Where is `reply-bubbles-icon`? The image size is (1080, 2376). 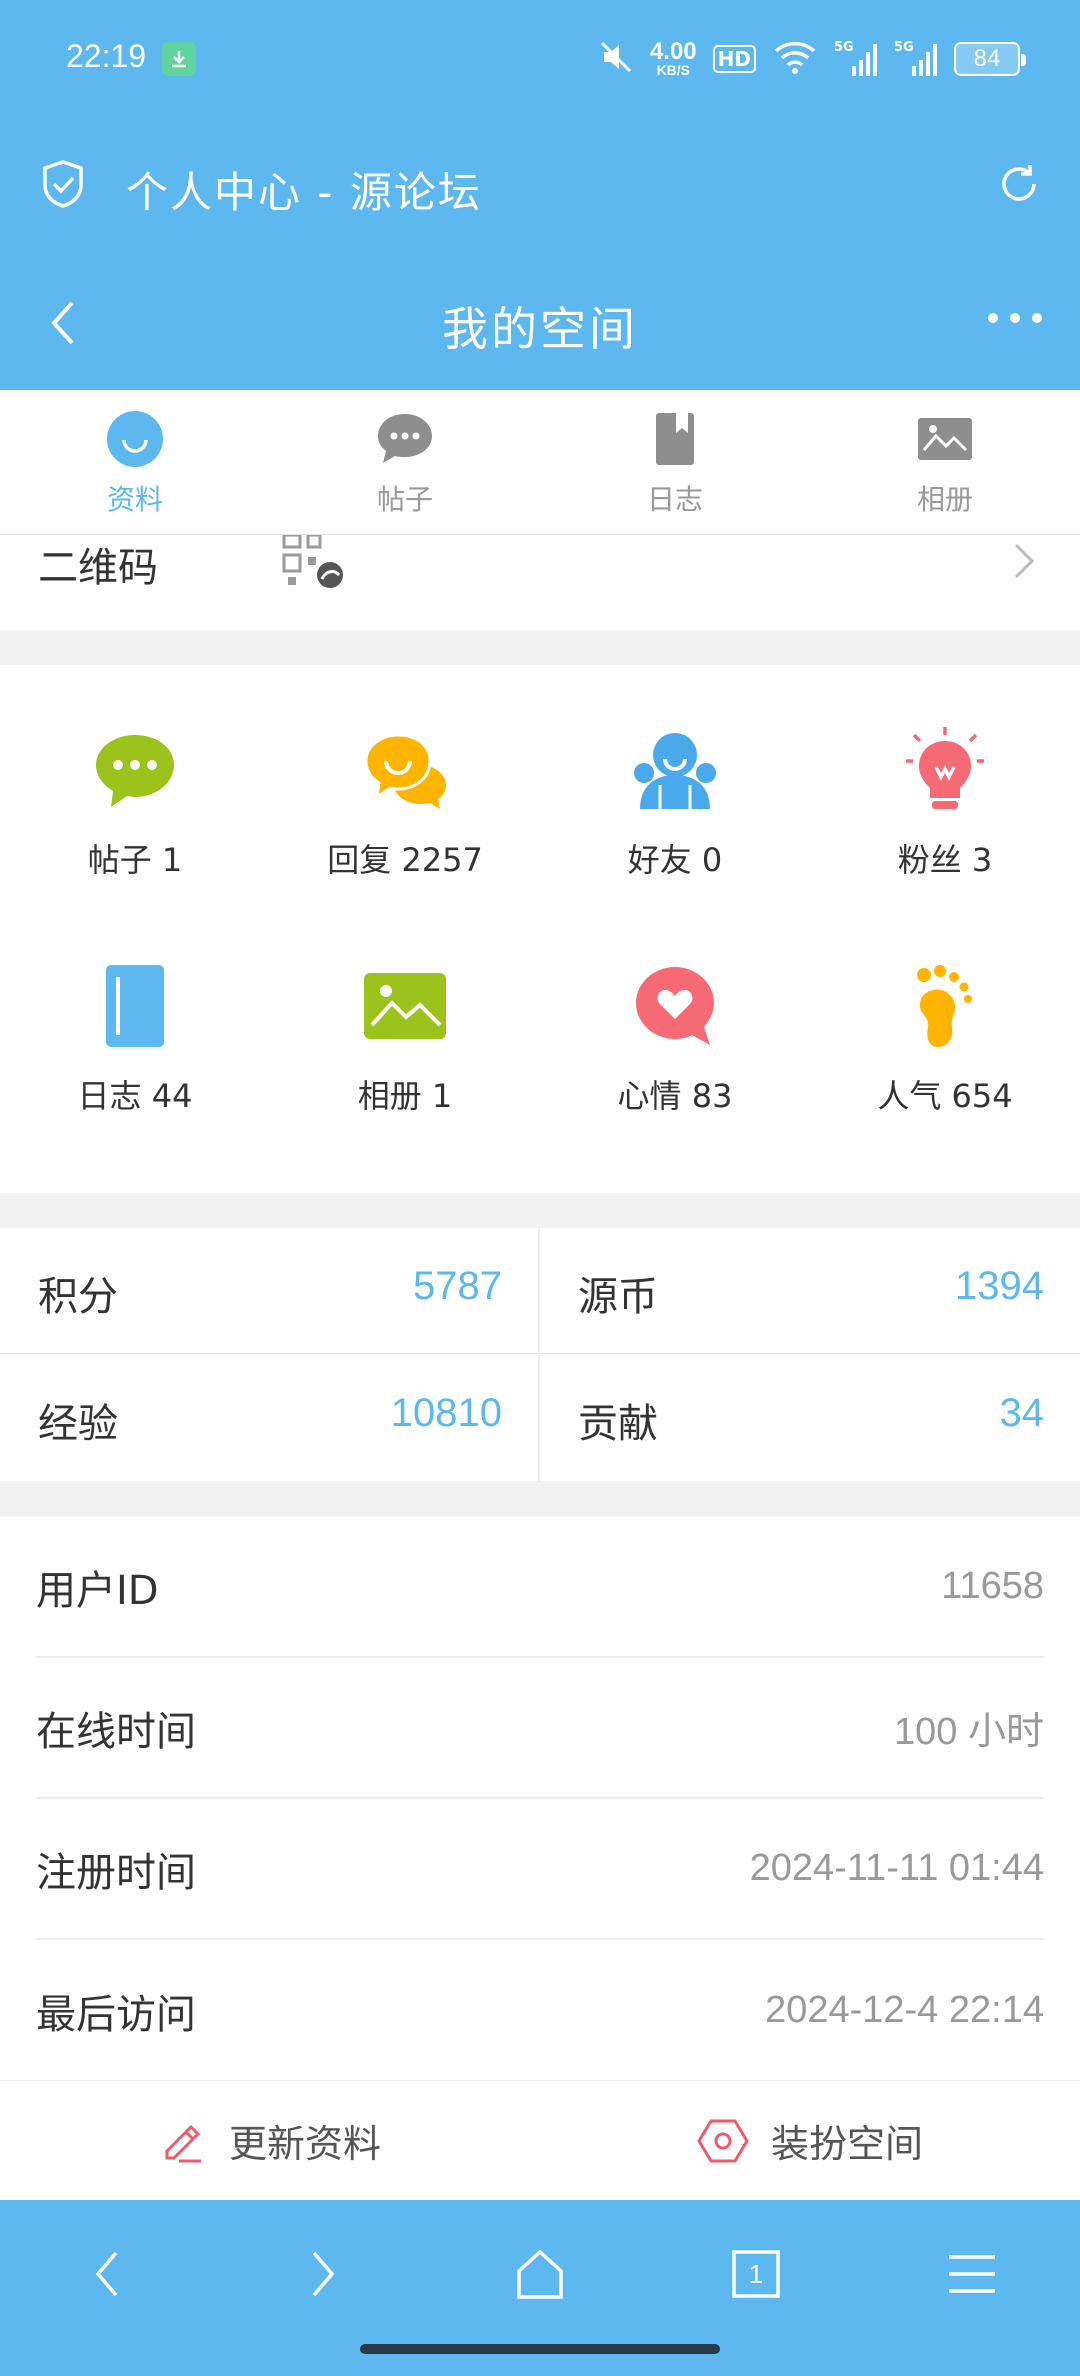 reply-bubbles-icon is located at coordinates (405, 771).